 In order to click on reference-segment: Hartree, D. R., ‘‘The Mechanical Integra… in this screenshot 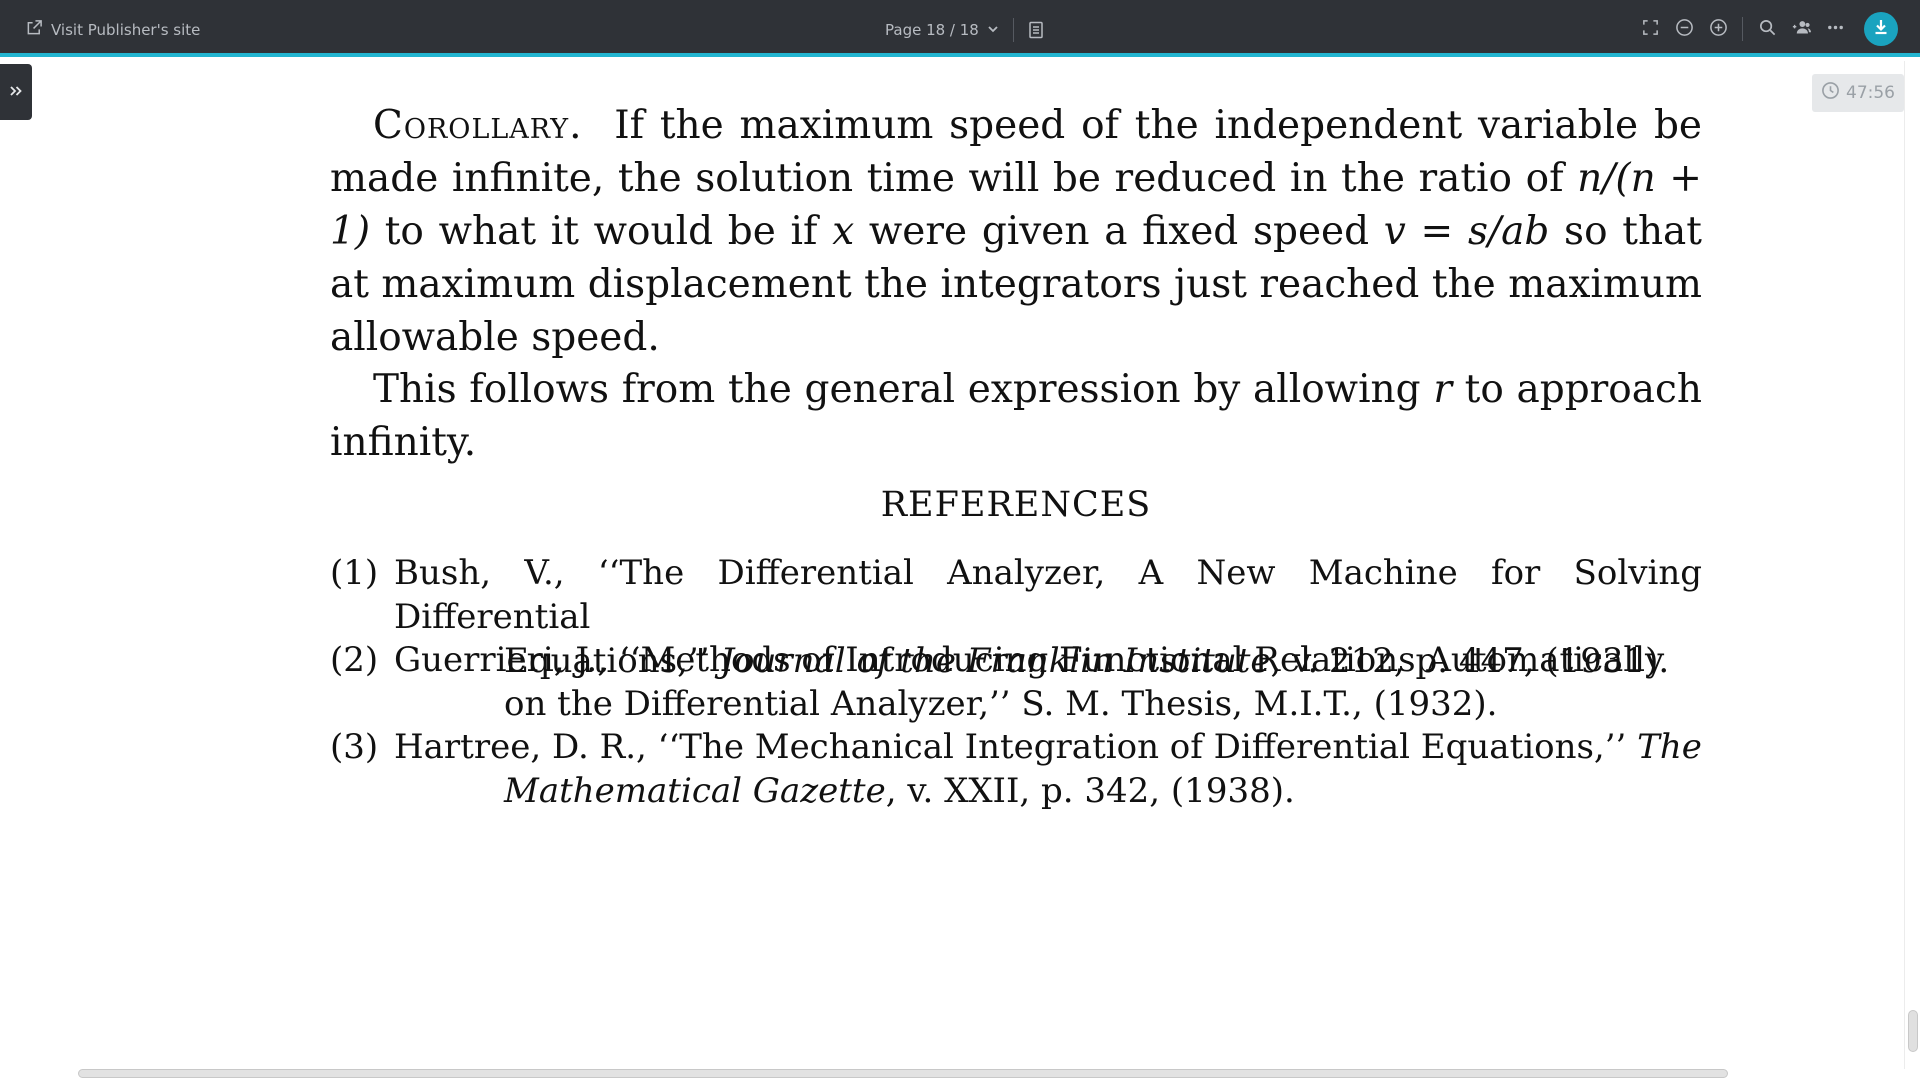, I will do `click(1016, 747)`.